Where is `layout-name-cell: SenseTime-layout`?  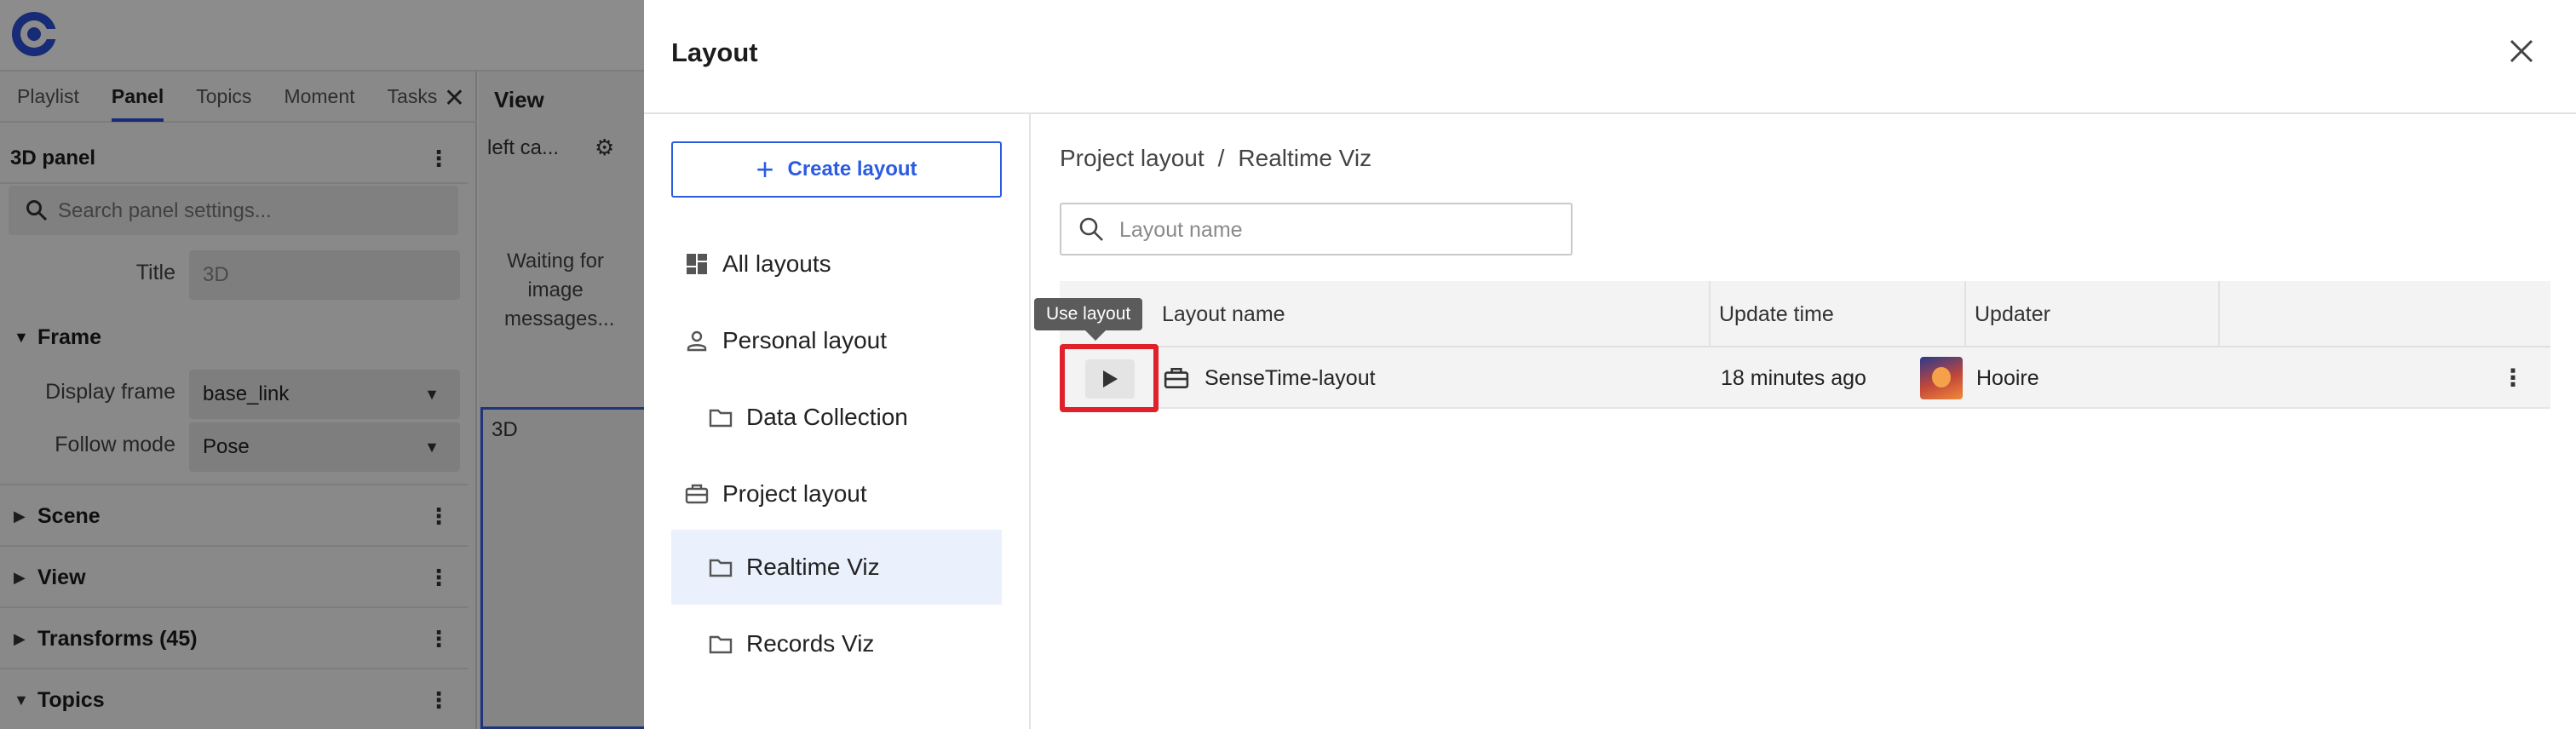 layout-name-cell: SenseTime-layout is located at coordinates (1290, 378).